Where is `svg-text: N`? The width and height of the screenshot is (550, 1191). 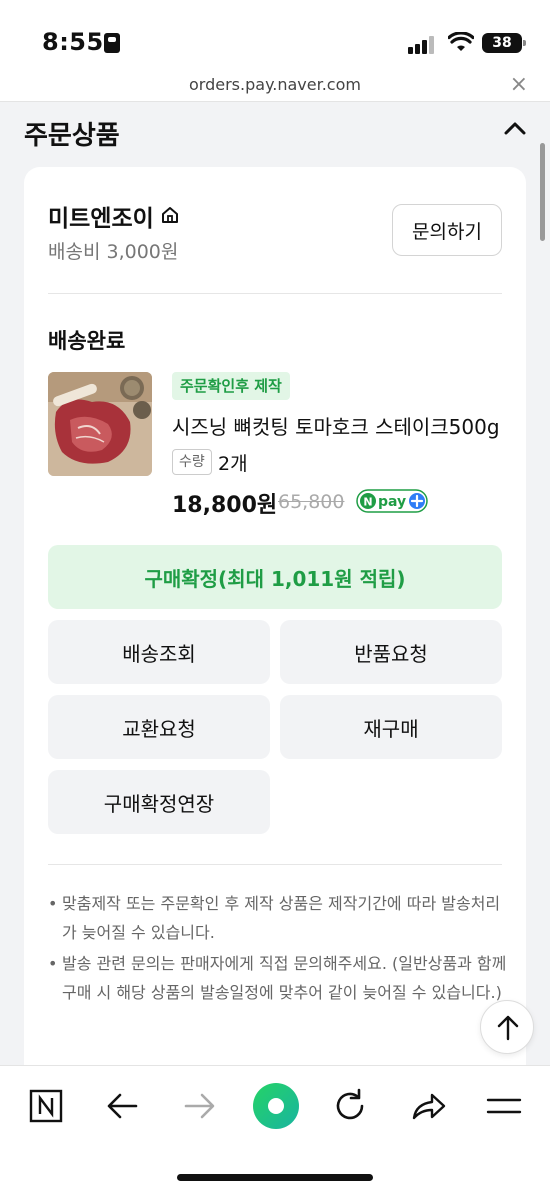 svg-text: N is located at coordinates (367, 502).